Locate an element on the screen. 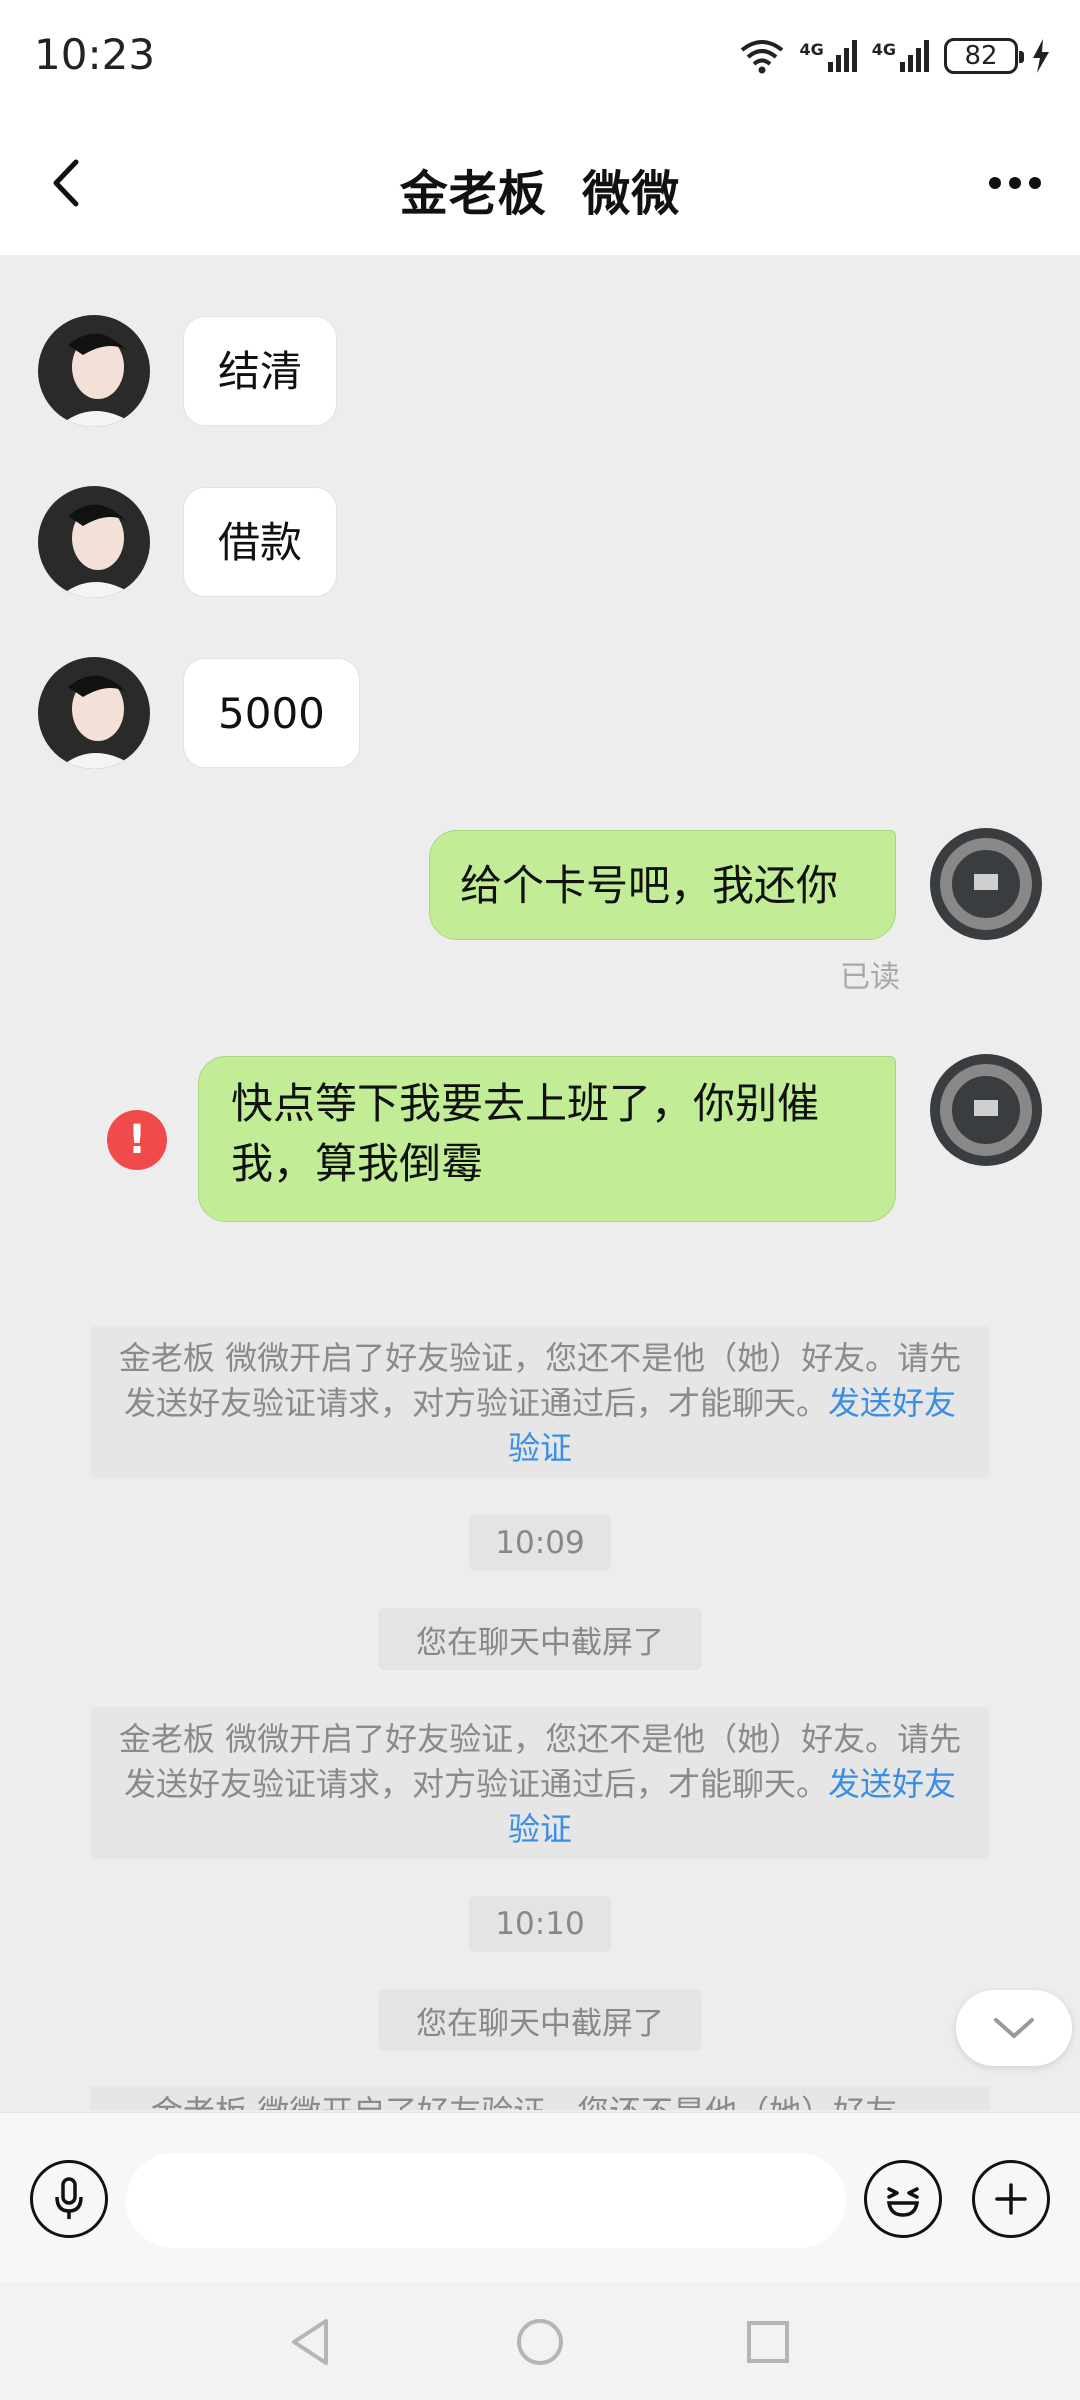 The height and width of the screenshot is (2400, 1080). status-icons: 4G 4G 82 is located at coordinates (894, 56).